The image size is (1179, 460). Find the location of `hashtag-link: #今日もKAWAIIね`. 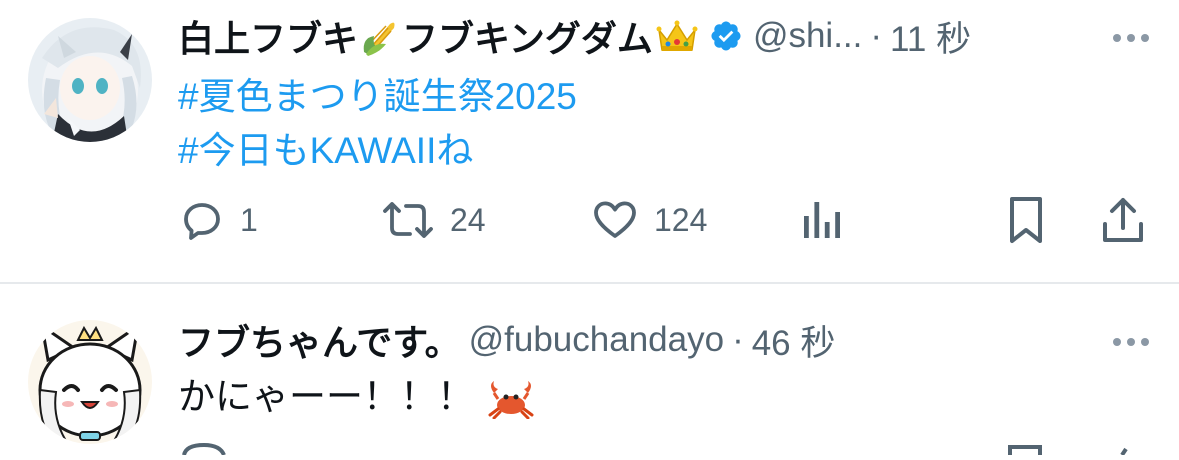

hashtag-link: #今日もKAWAIIね is located at coordinates (377, 151).